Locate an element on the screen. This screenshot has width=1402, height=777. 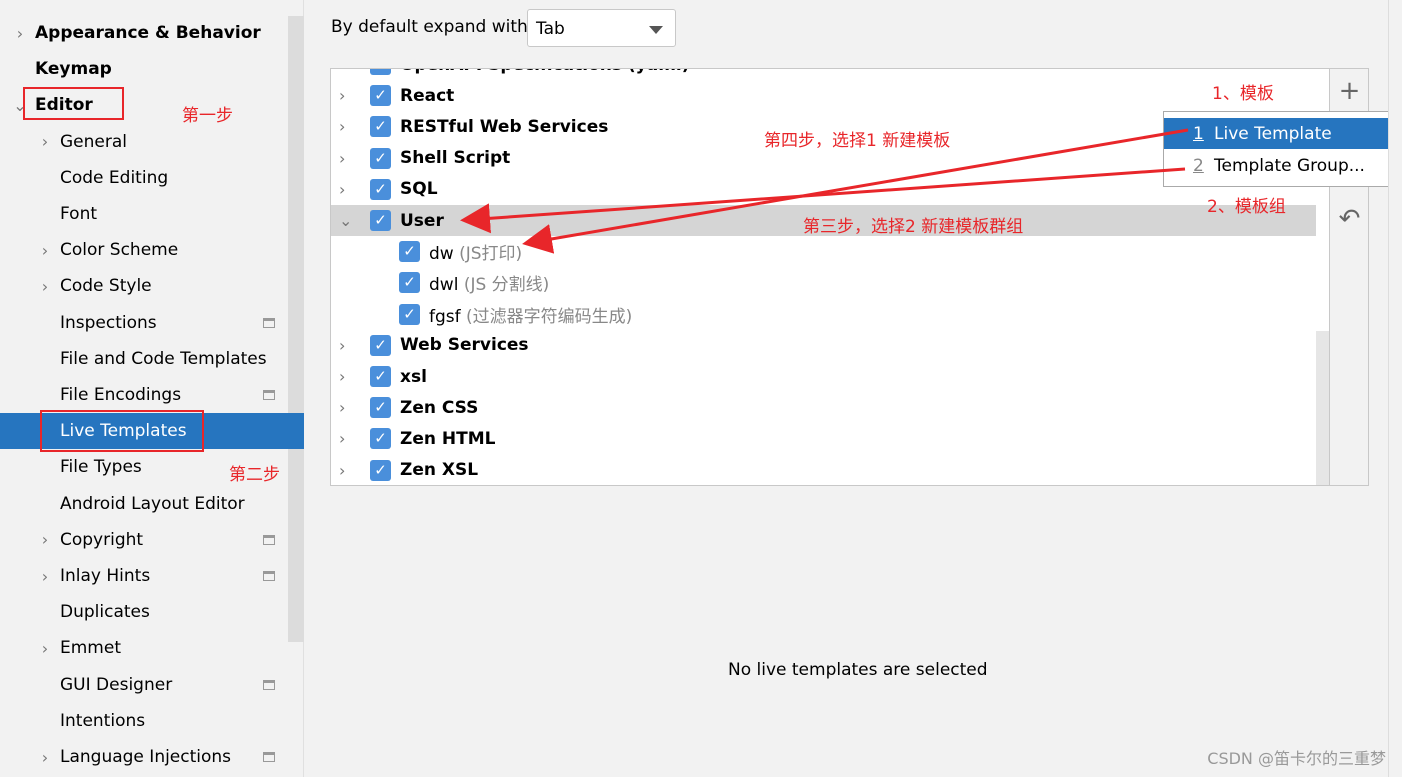
sidebar-item-font: Font is located at coordinates (144, 214).